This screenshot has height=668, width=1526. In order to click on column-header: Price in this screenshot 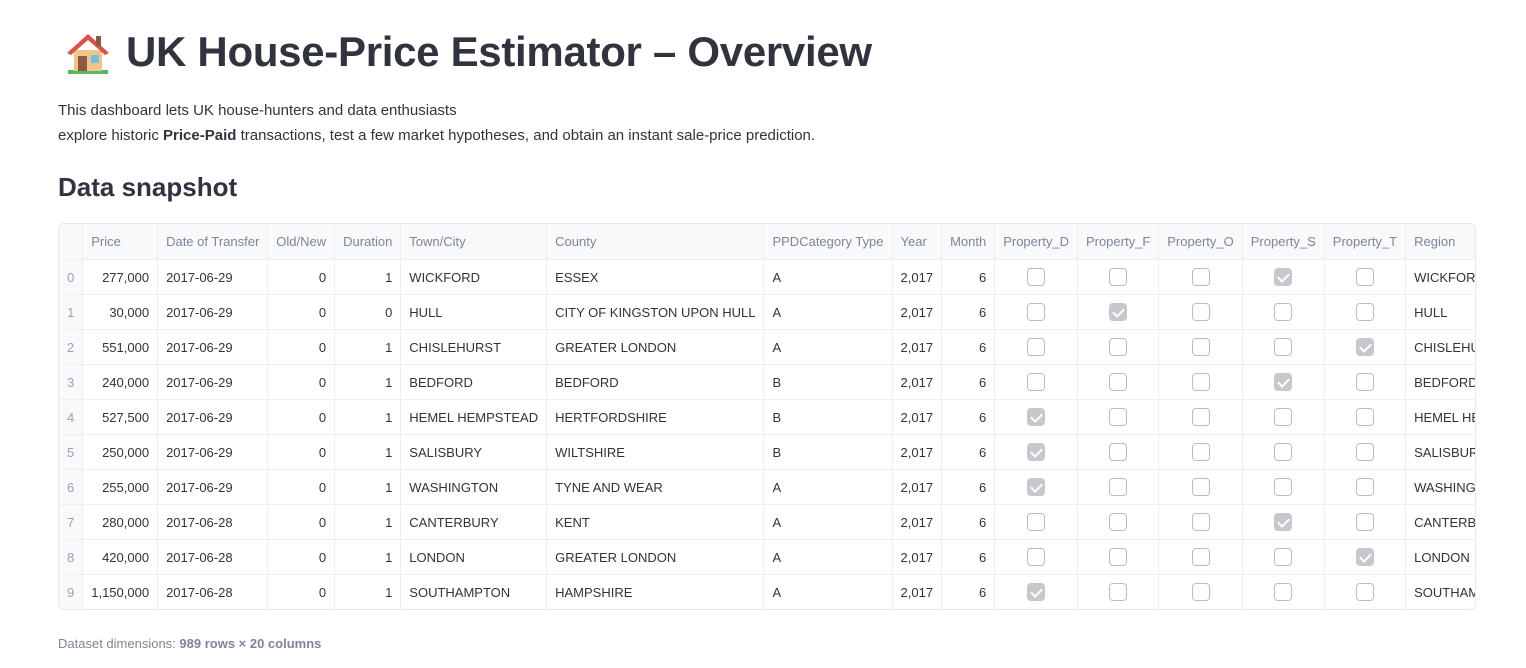, I will do `click(120, 242)`.